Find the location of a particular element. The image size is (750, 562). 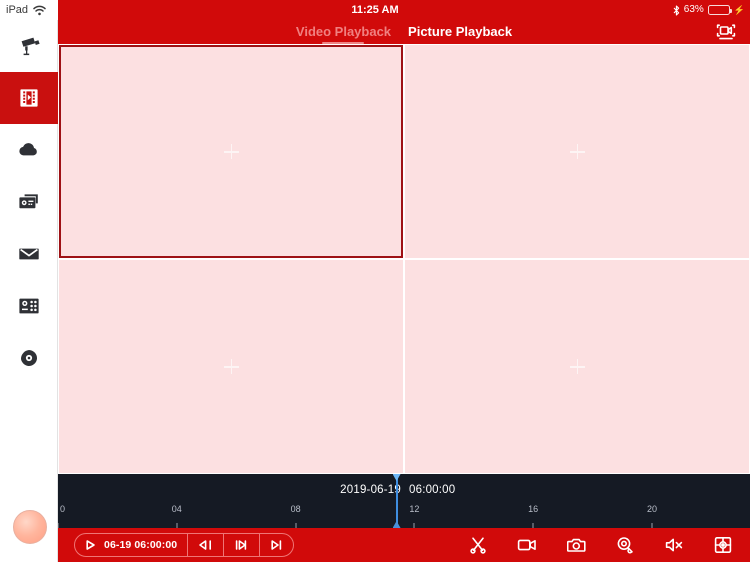

timeline-tick-label: 16 is located at coordinates (533, 509).